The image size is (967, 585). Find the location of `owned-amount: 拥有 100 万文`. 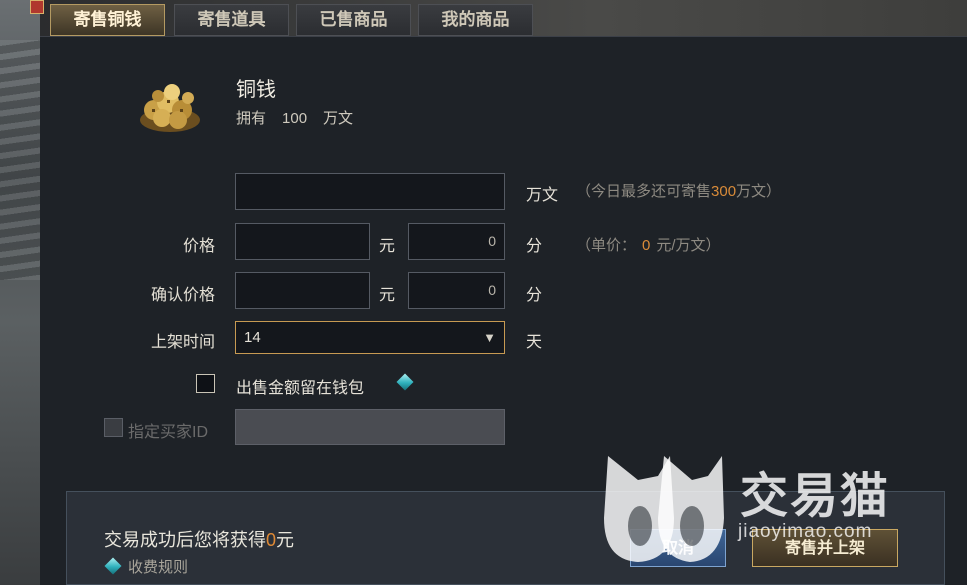

owned-amount: 拥有 100 万文 is located at coordinates (302, 117).